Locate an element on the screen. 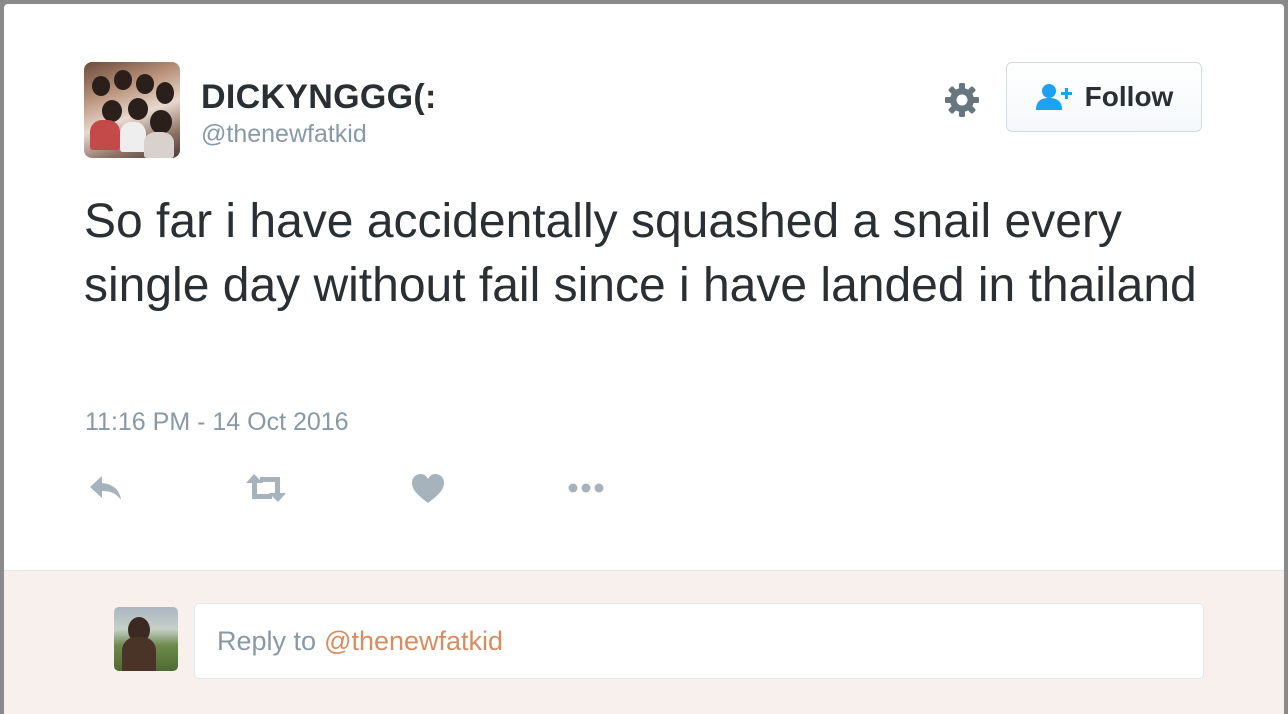  follow-button: Follow is located at coordinates (1104, 97).